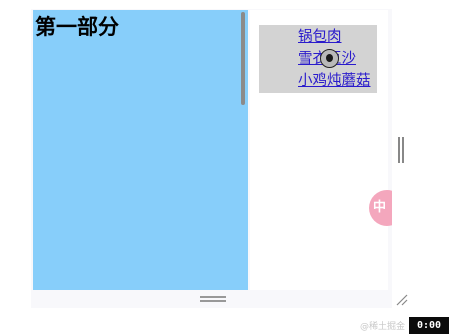 The height and width of the screenshot is (334, 449). What do you see at coordinates (77, 27) in the screenshot?
I see `section-title: 第一部分` at bounding box center [77, 27].